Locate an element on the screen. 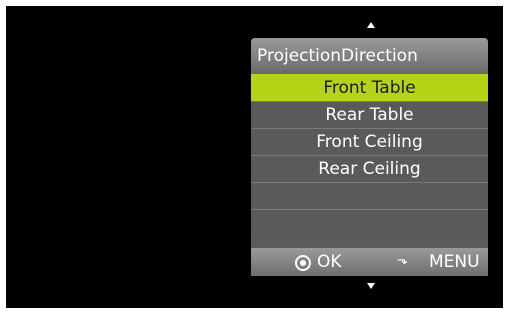  option-front-ceiling: Front Ceiling is located at coordinates (369, 141).